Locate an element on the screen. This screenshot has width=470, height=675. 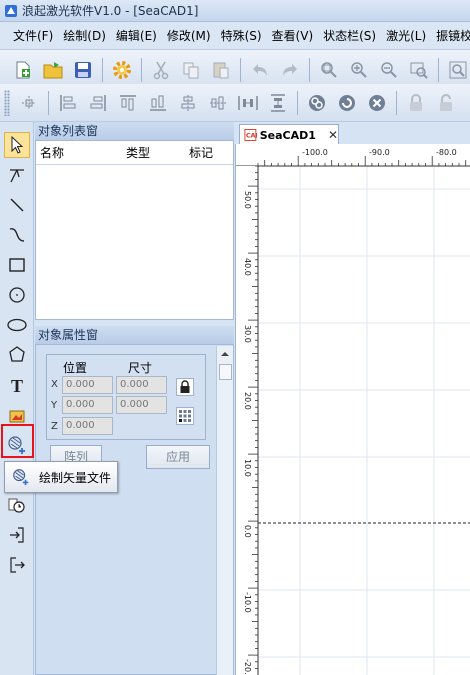
lock-ratio-icon is located at coordinates (185, 387).